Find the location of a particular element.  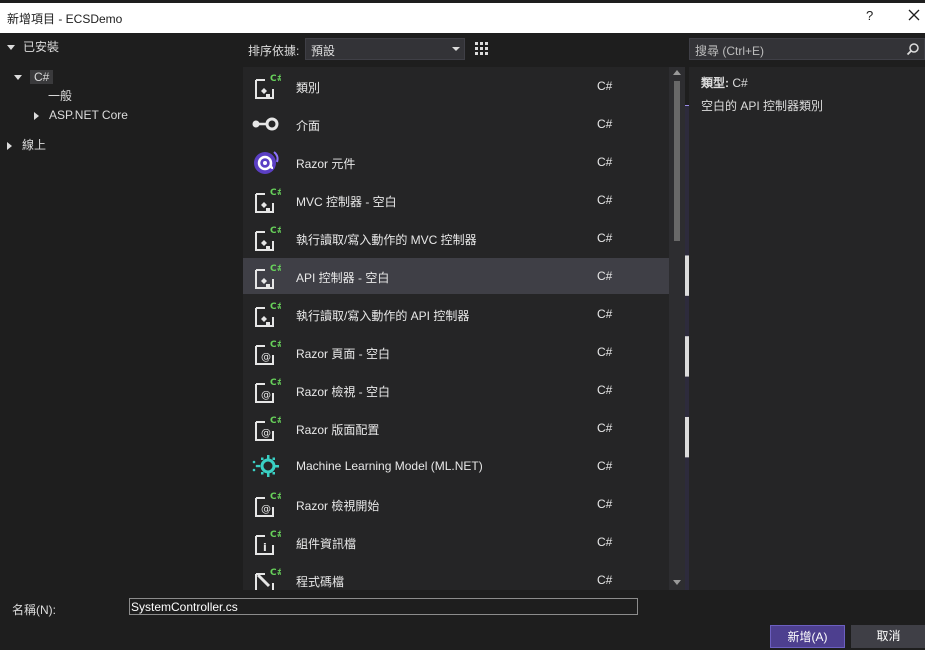

template-item: C# API 控制器 - 空白 C# is located at coordinates (456, 276).